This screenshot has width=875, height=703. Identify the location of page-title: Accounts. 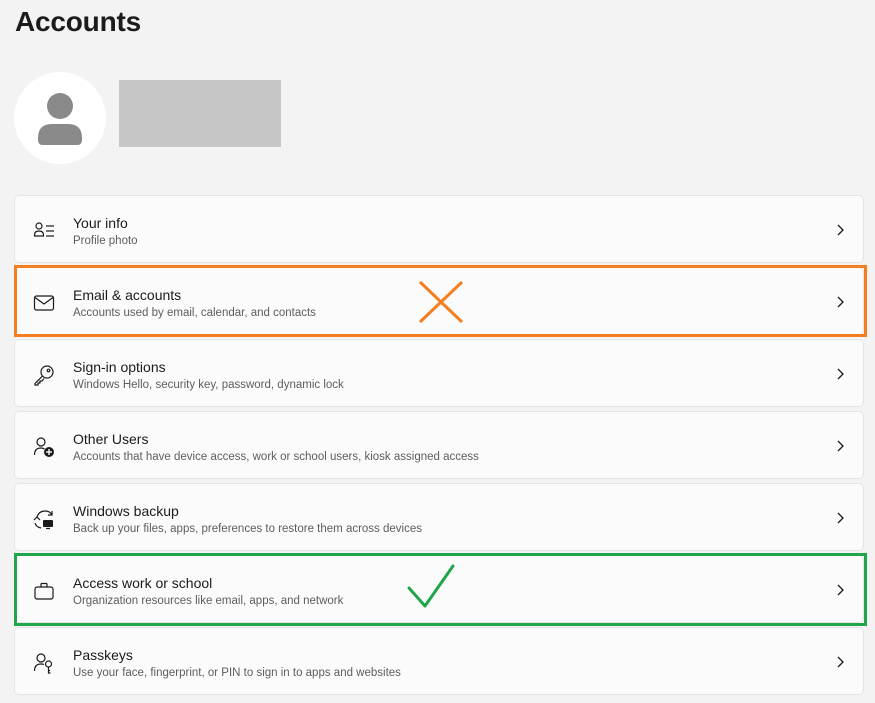
(78, 21).